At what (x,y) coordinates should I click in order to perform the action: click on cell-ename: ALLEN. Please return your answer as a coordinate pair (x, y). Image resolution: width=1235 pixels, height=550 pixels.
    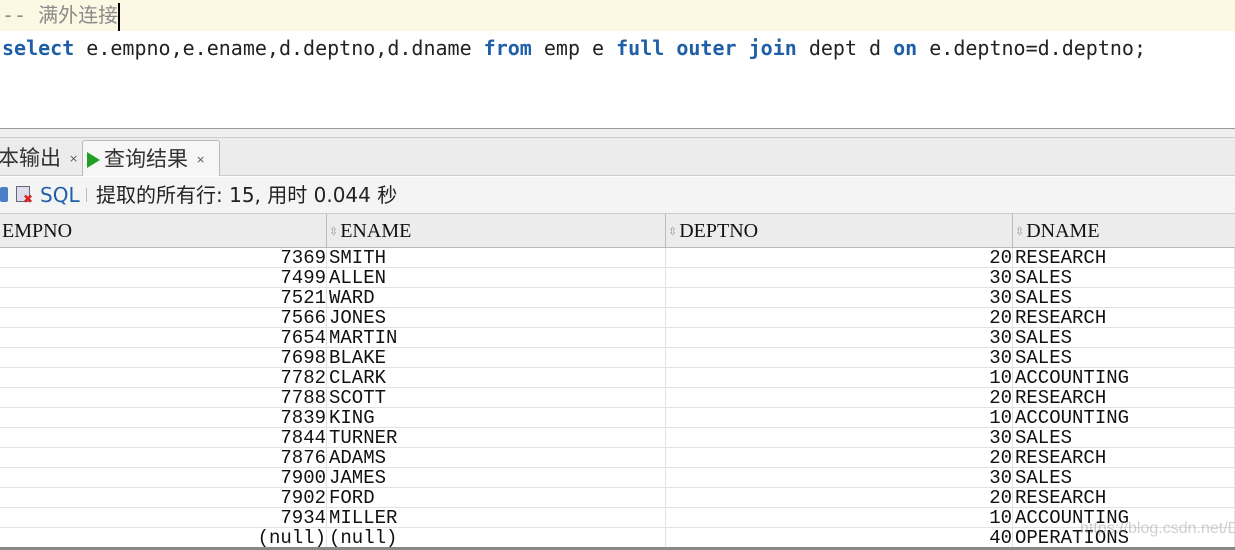
    Looking at the image, I should click on (496, 278).